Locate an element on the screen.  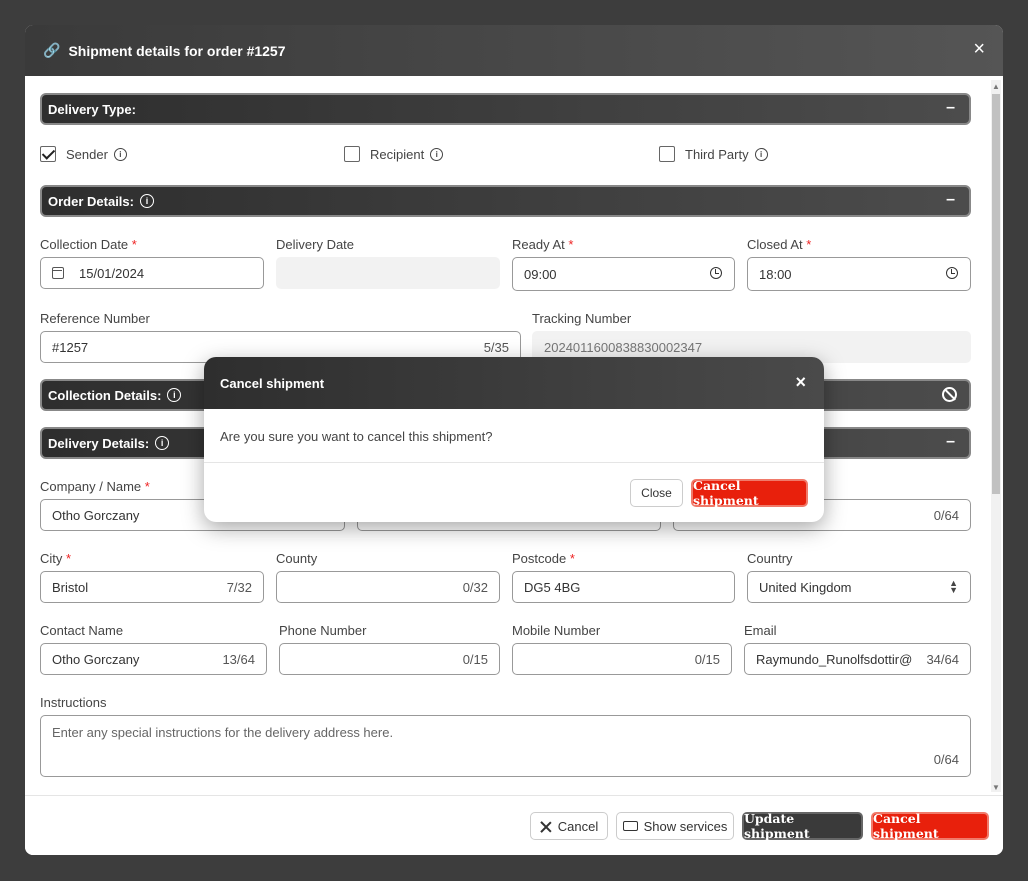
email-input: Raymundo_Runolfsdottir@ 34/64 is located at coordinates (857, 659).